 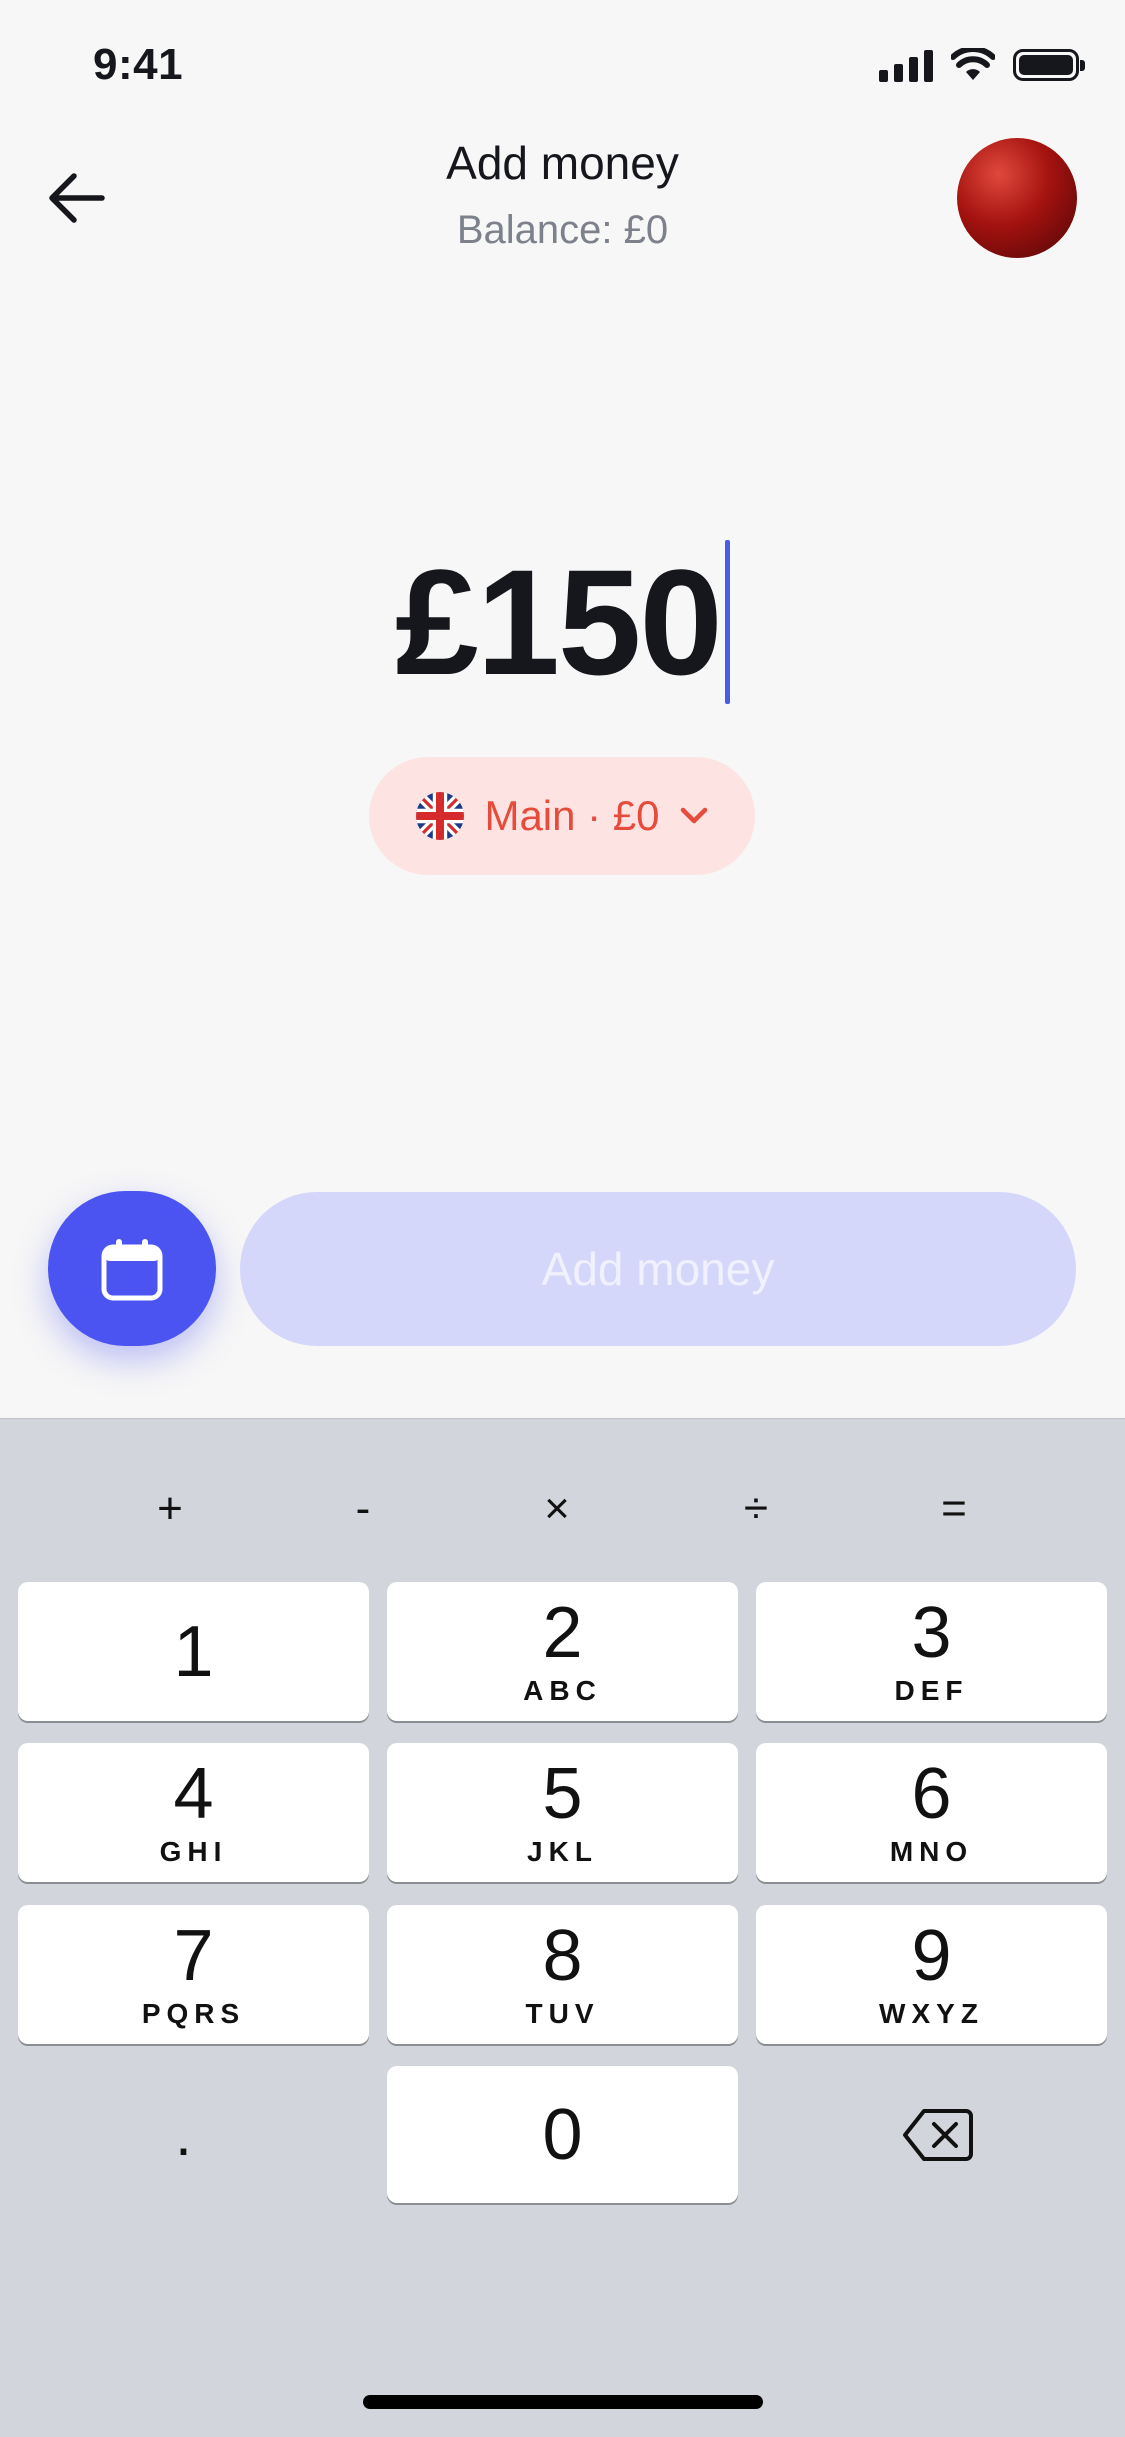 I want to click on text-caret, so click(x=727, y=622).